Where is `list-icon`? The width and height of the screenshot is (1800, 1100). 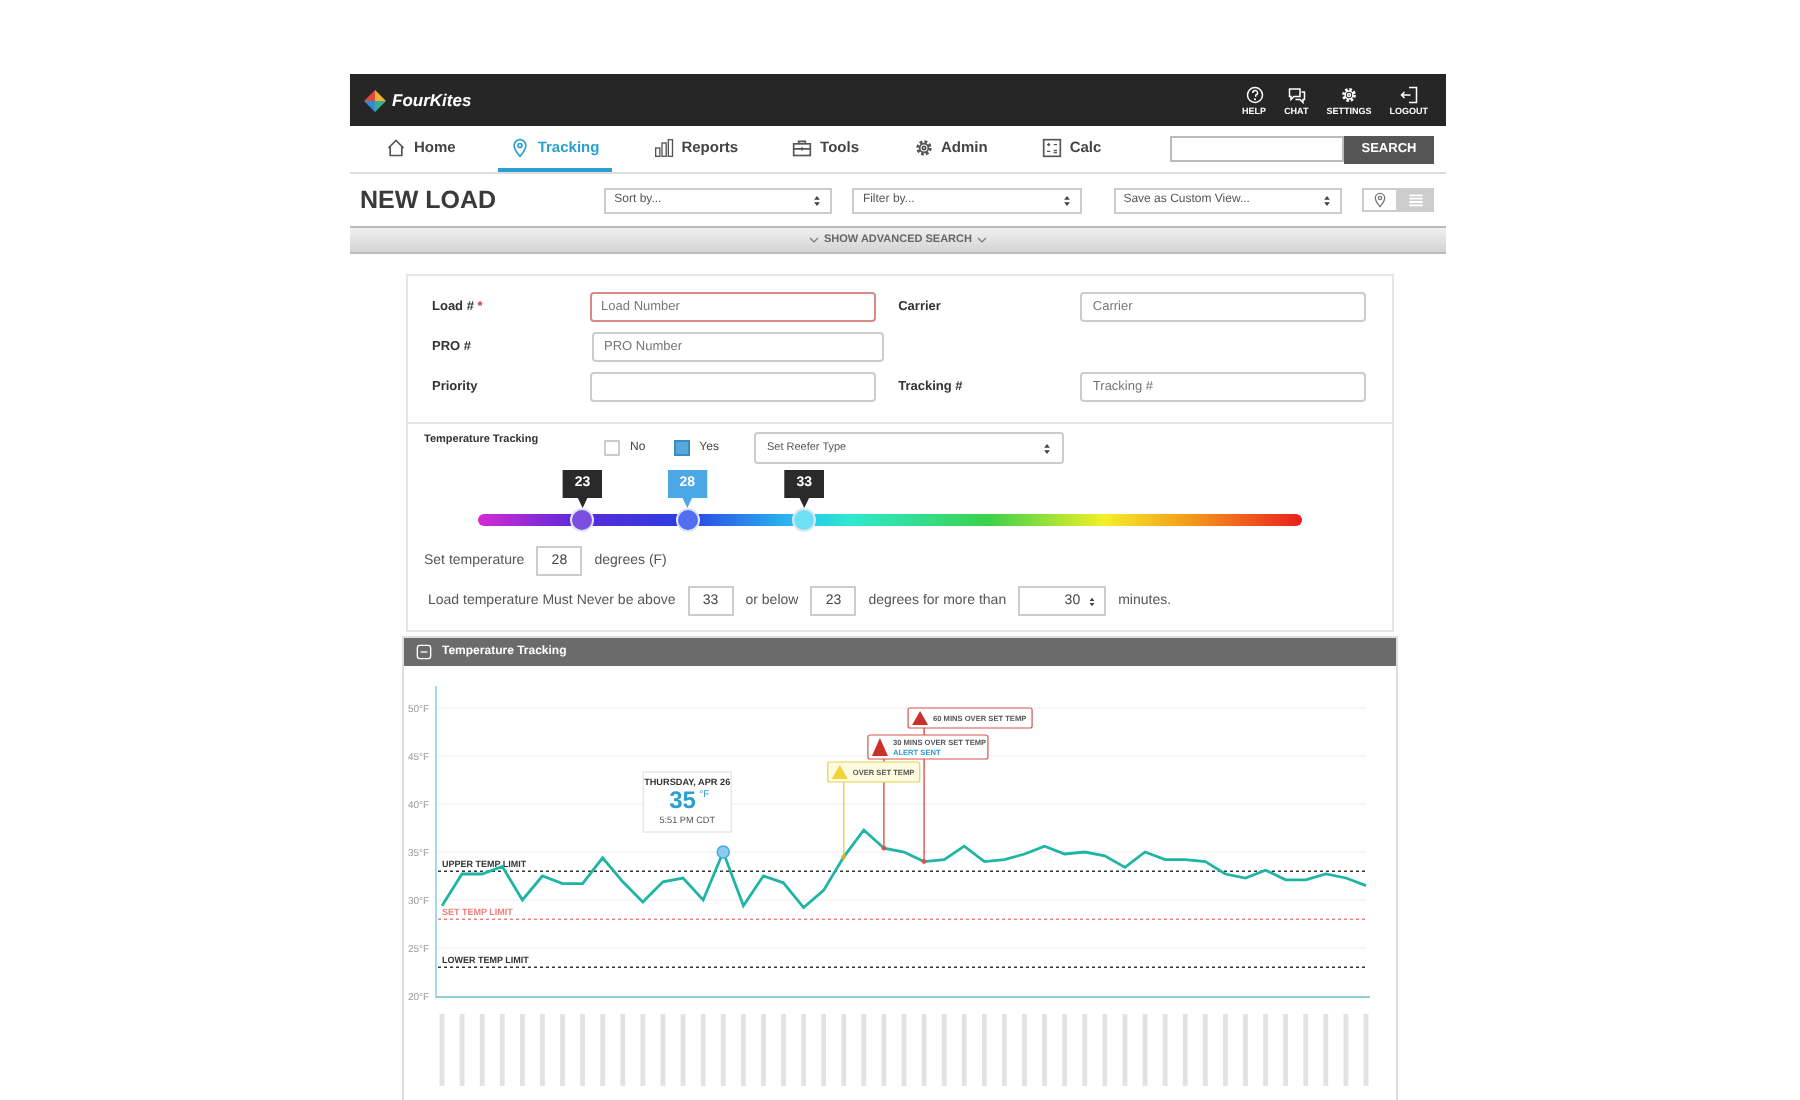 list-icon is located at coordinates (1416, 200).